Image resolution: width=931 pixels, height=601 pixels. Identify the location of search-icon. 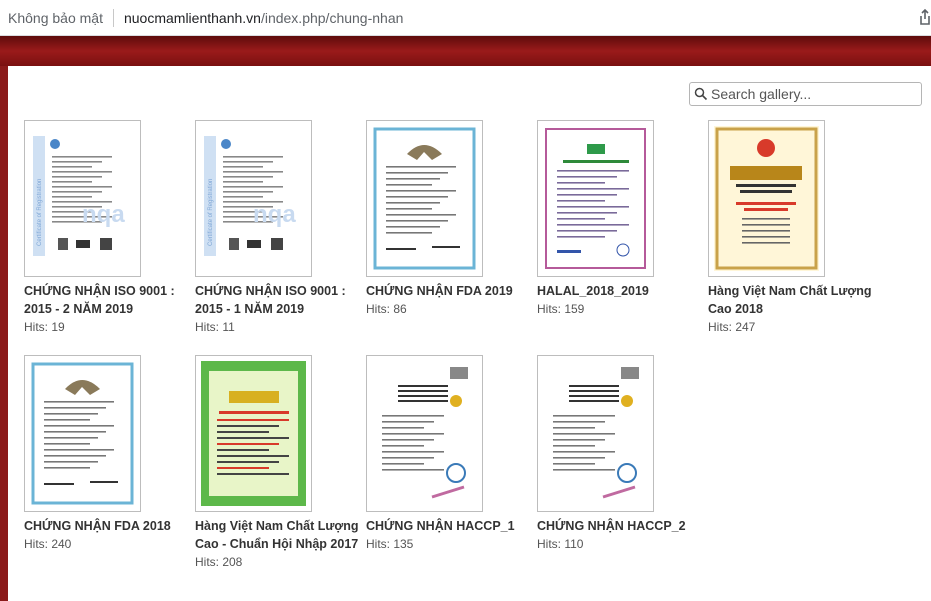
(701, 94).